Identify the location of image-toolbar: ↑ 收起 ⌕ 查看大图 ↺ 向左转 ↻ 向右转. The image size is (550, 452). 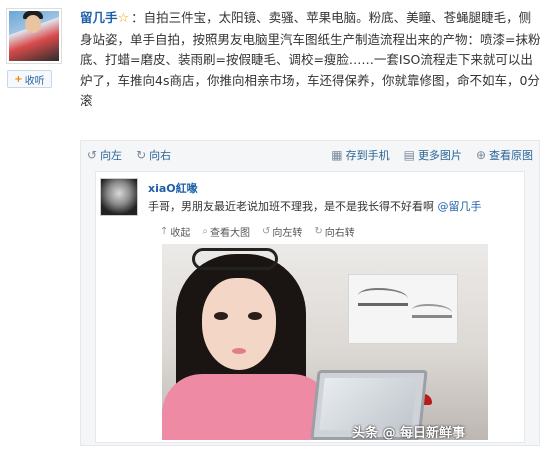
(263, 231).